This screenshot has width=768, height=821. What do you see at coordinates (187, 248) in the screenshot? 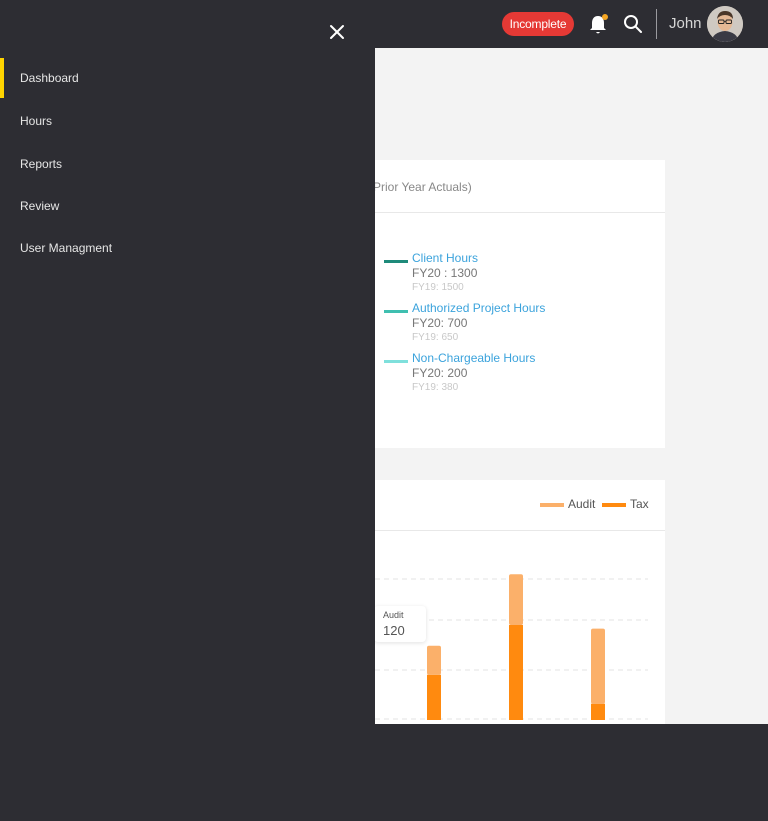
I see `nav-item-user-managment: User Managment` at bounding box center [187, 248].